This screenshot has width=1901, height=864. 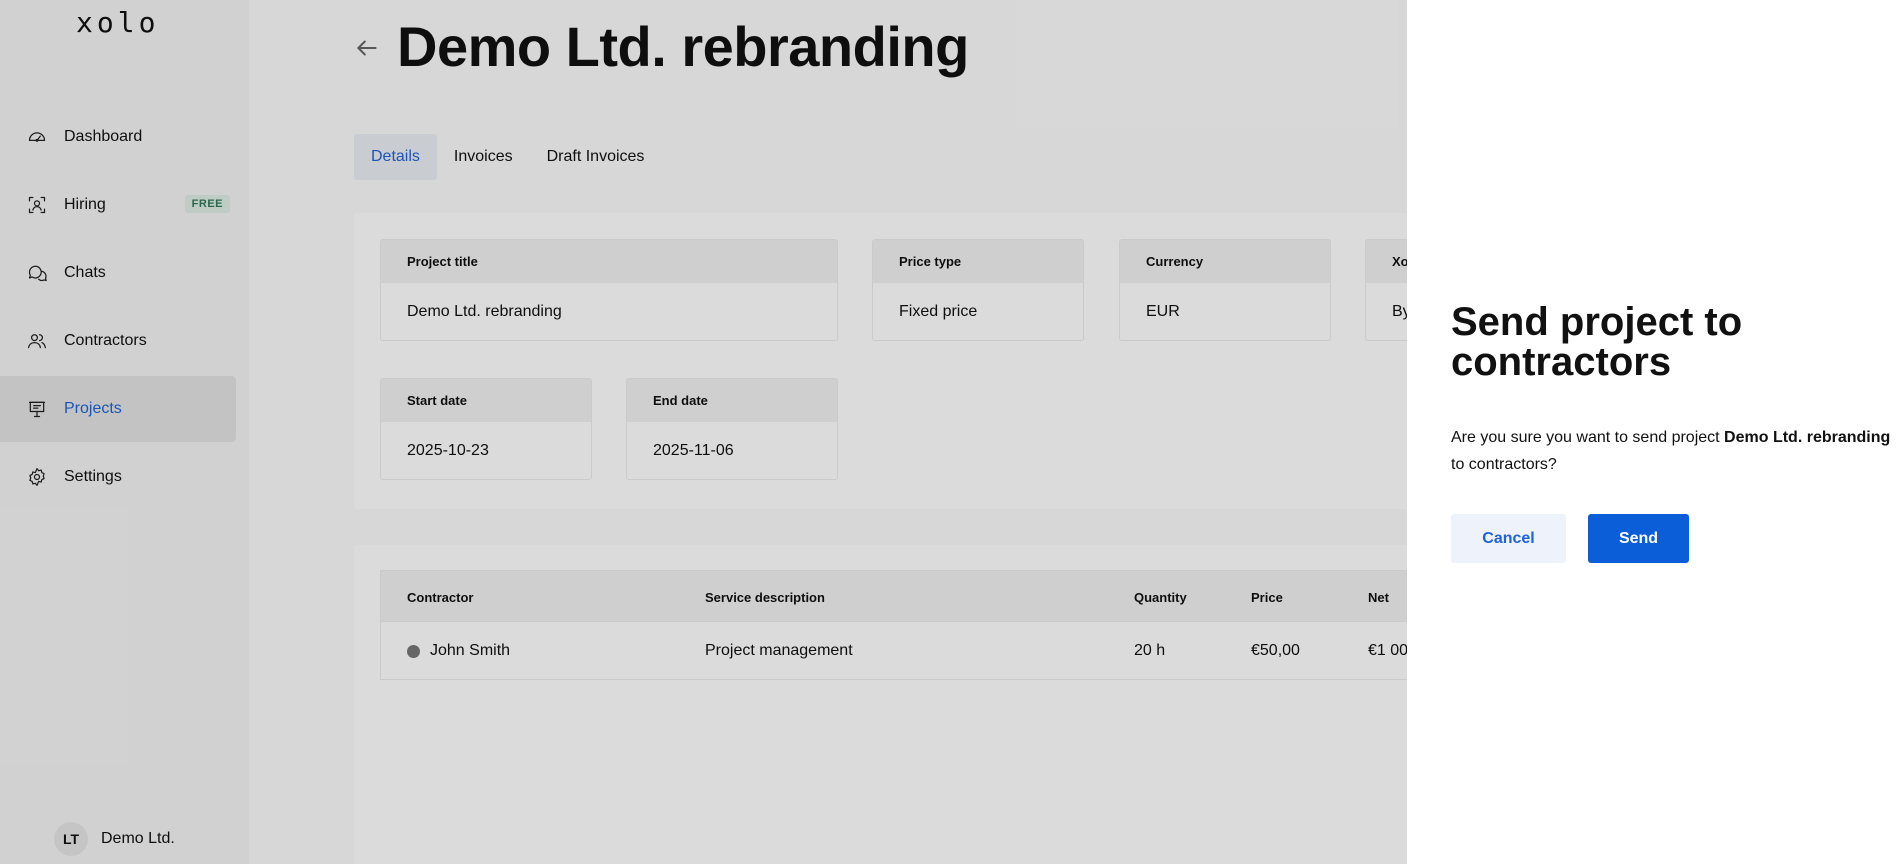 I want to click on cancel-button: Cancel, so click(x=1508, y=538).